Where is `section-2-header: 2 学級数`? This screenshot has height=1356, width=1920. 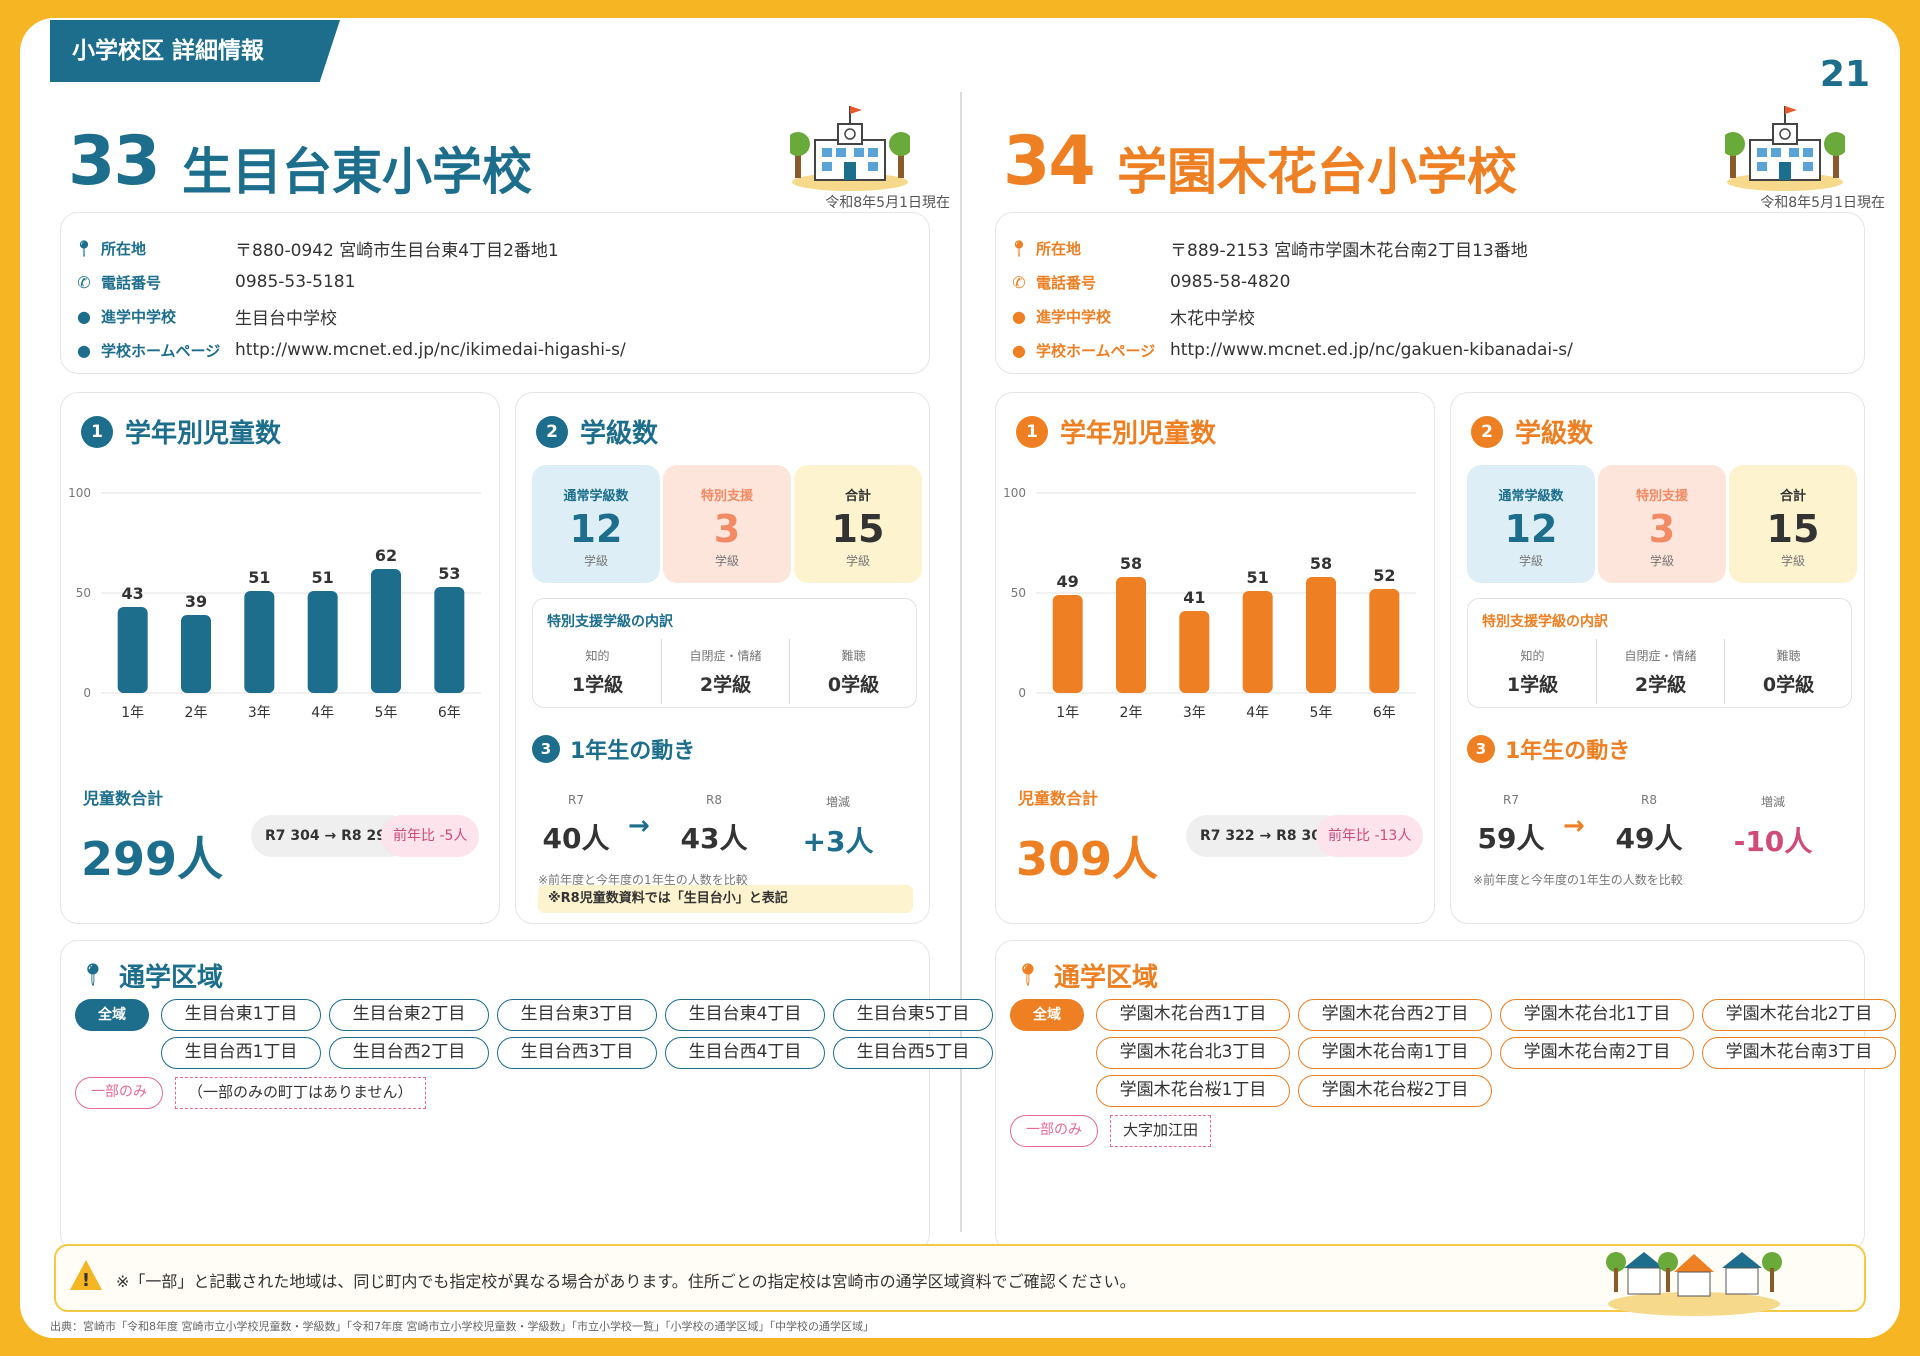
section-2-header: 2 学級数 is located at coordinates (597, 431).